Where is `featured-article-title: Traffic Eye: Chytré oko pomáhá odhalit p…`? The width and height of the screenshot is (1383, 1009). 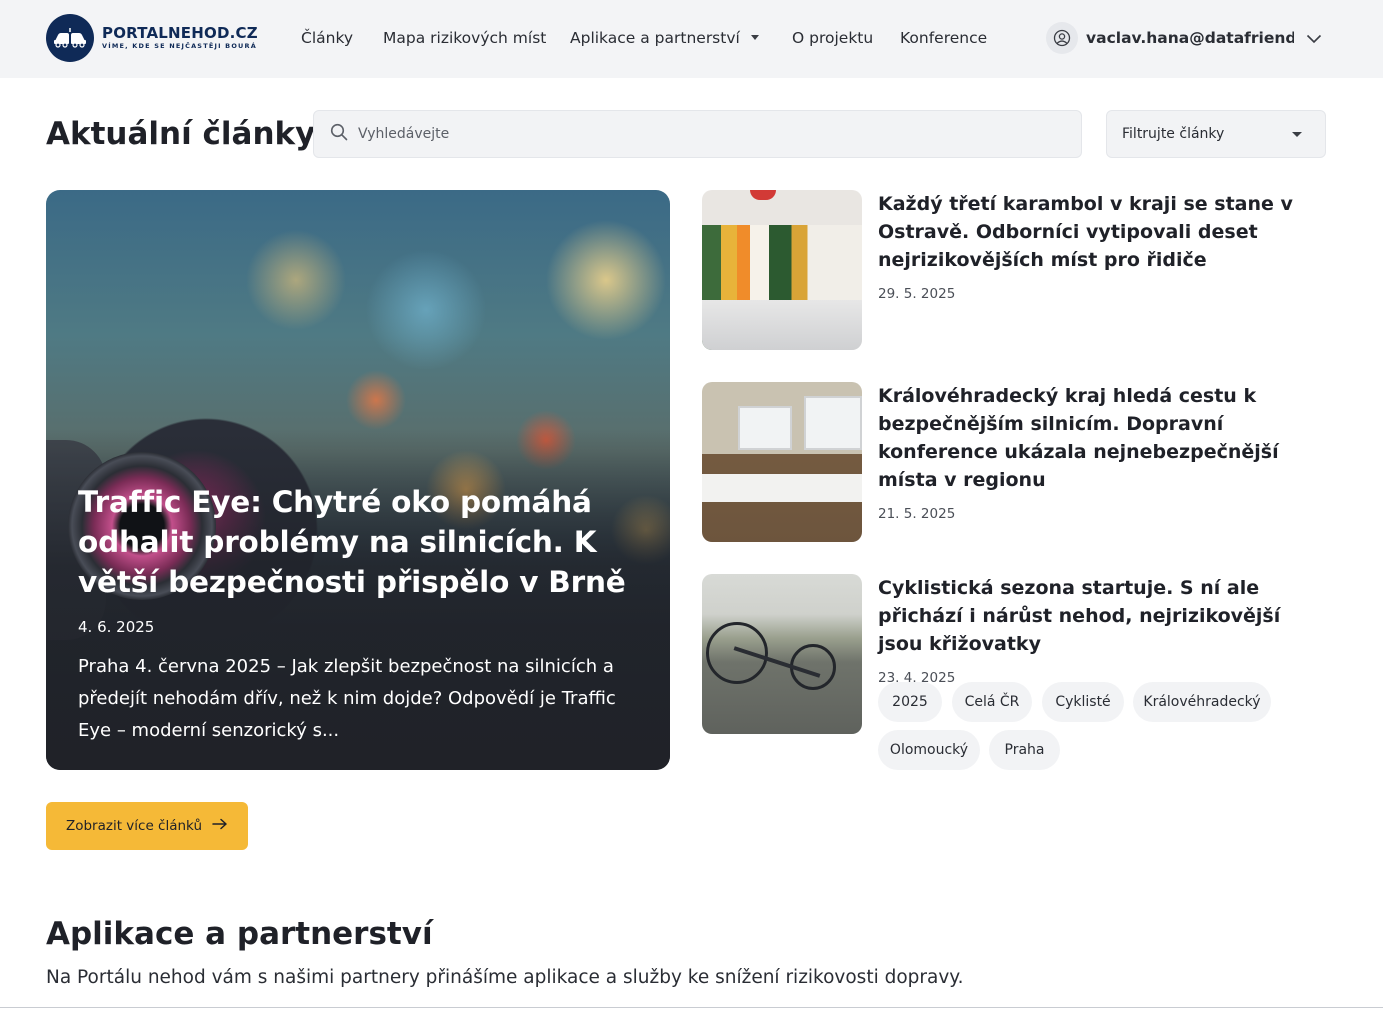
featured-article-title: Traffic Eye: Chytré oko pomáhá odhalit p… is located at coordinates (363, 542).